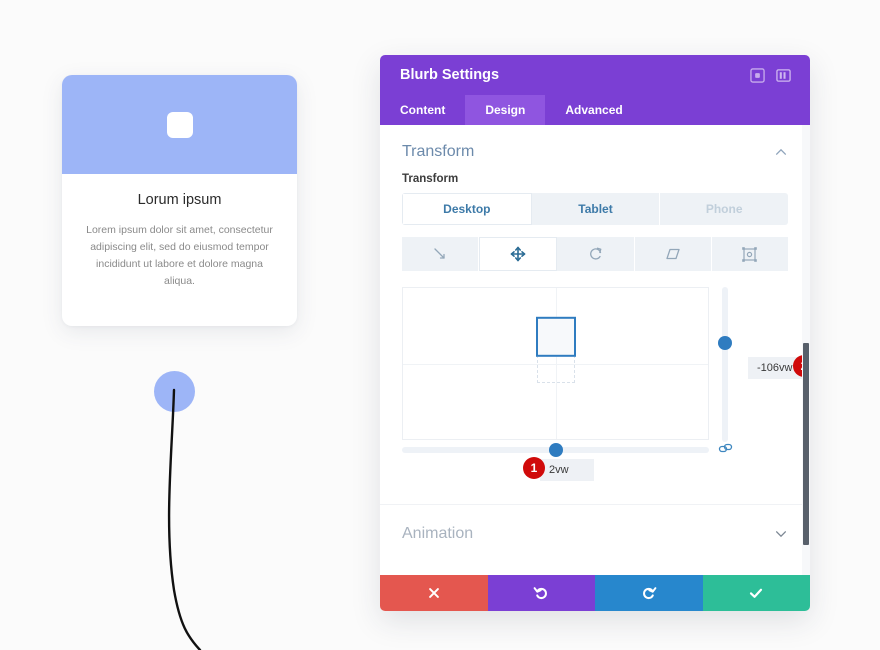  I want to click on chevron-down-icon, so click(781, 534).